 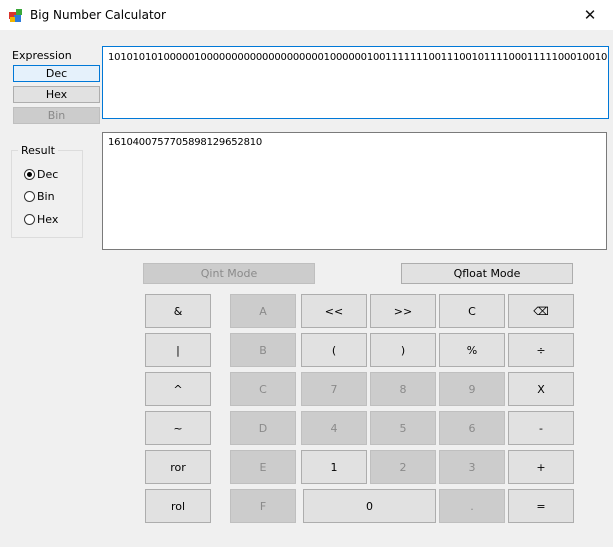 I want to click on key-add: +, so click(x=541, y=467).